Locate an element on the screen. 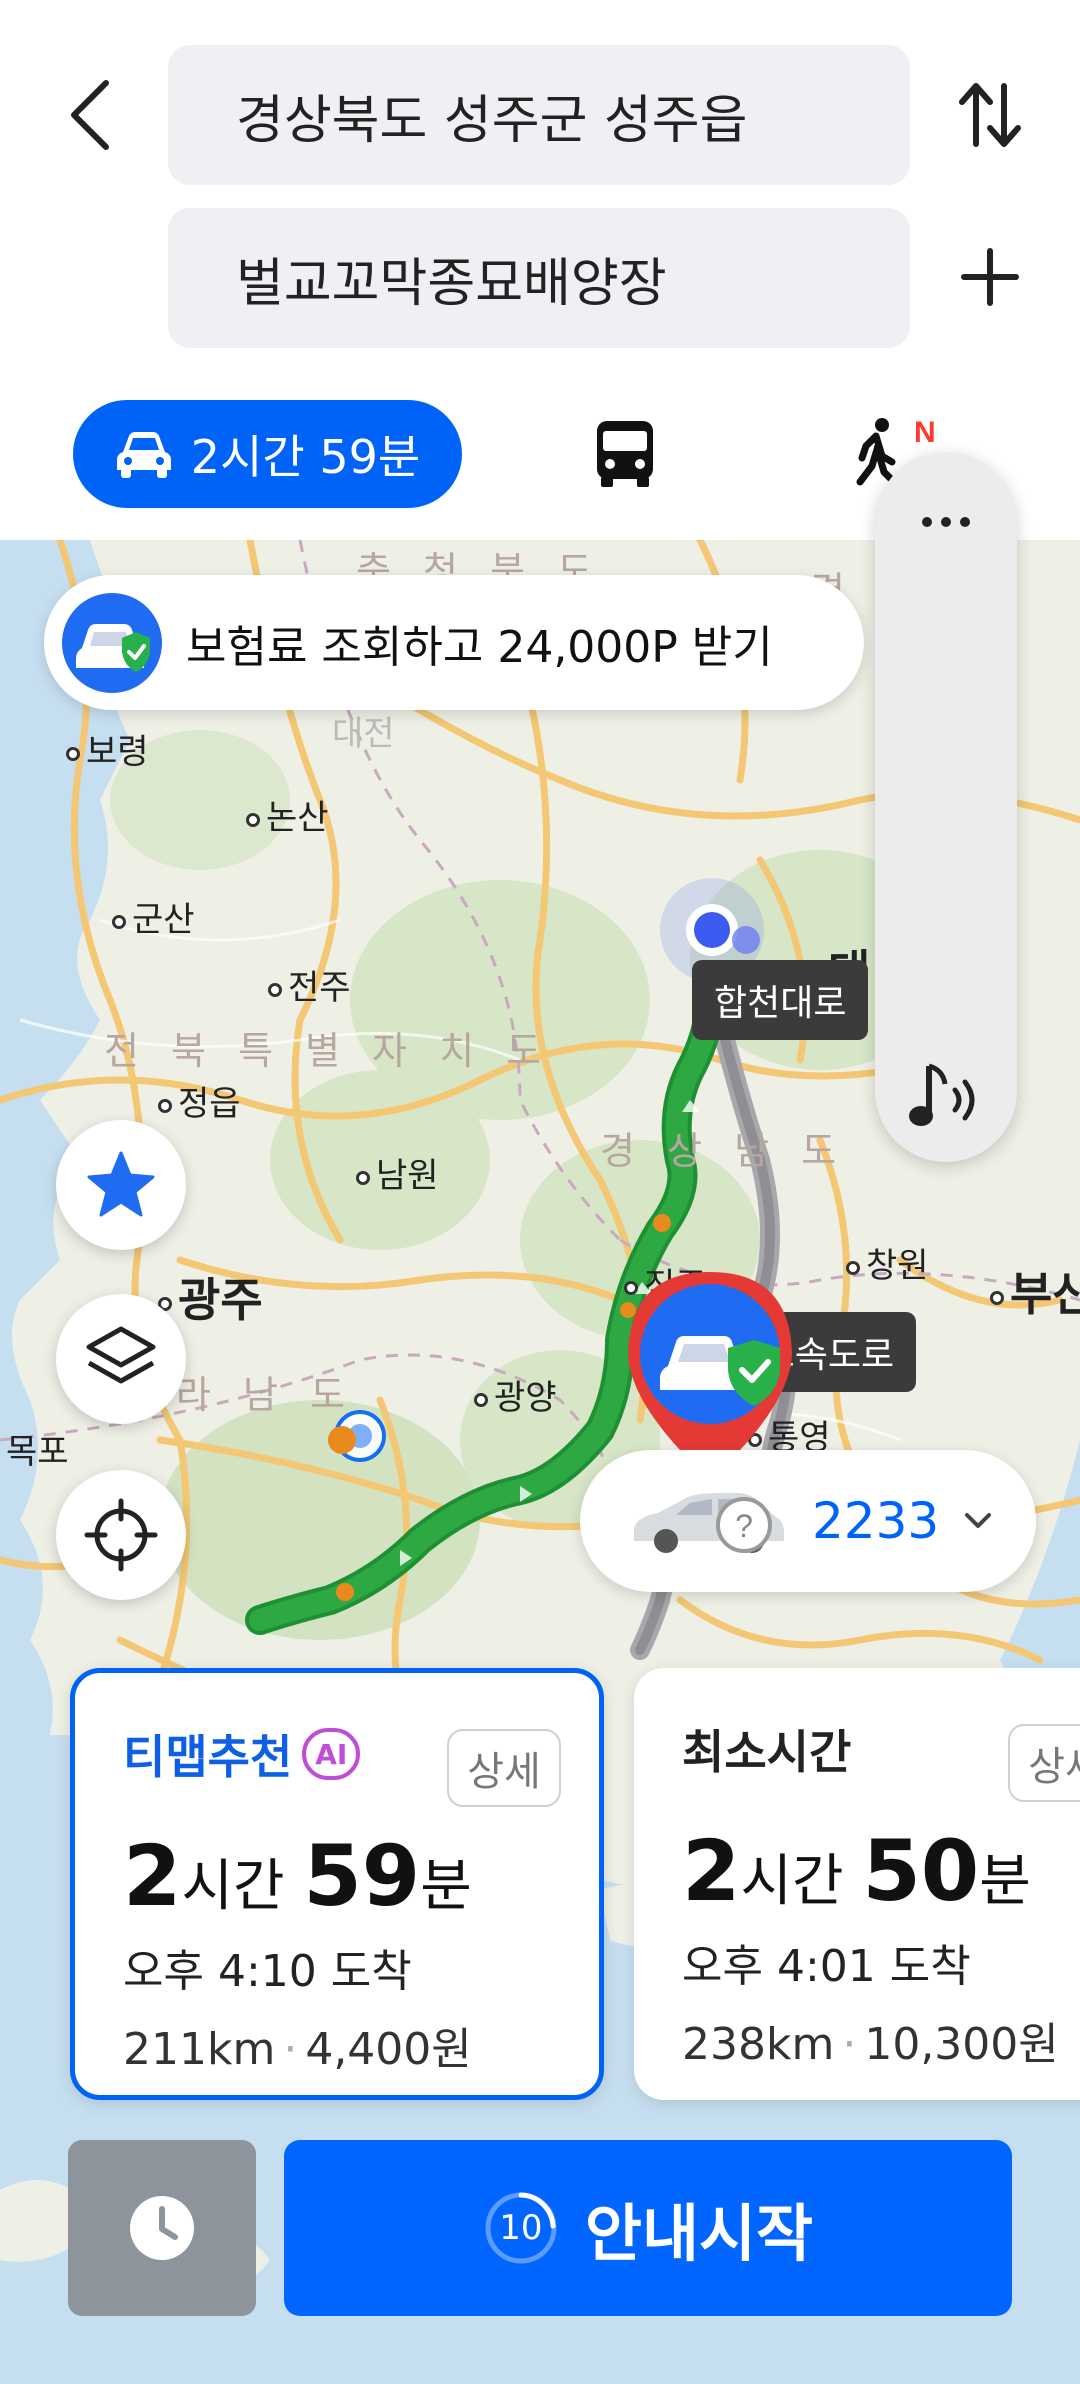 The image size is (1080, 2384). more-options-button is located at coordinates (946, 522).